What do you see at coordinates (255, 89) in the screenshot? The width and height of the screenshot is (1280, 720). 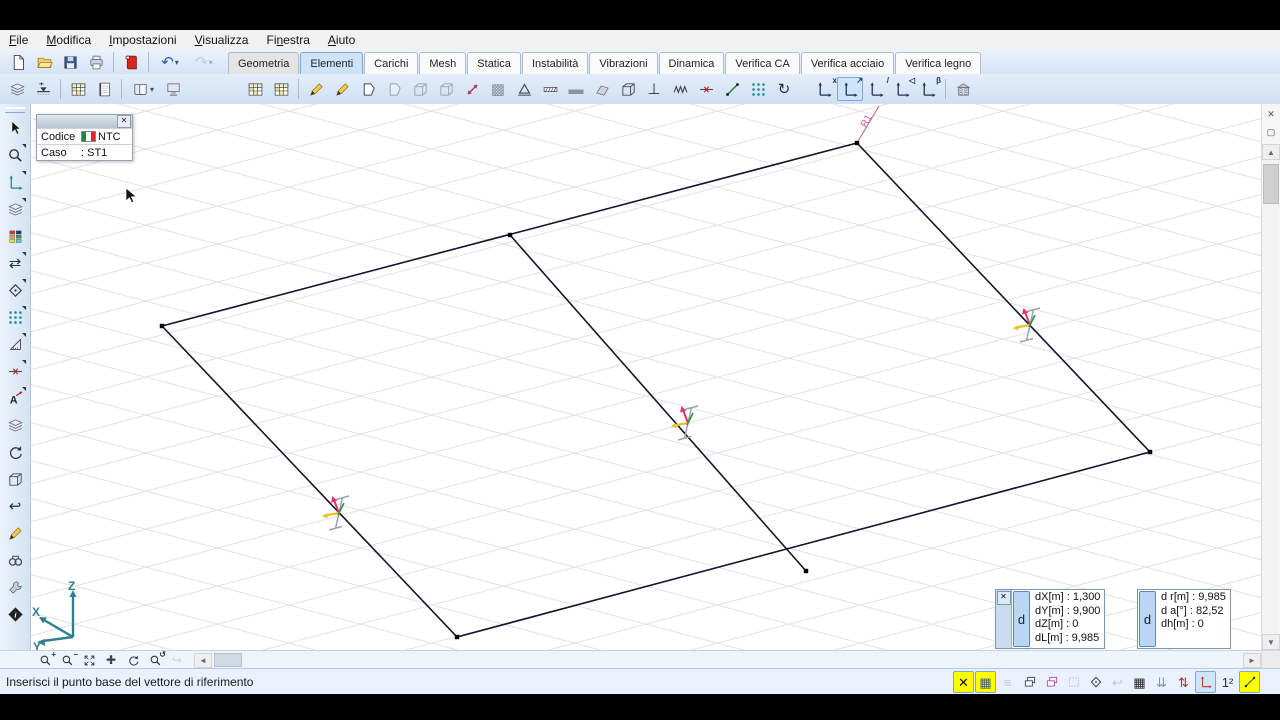 I see `section-table-button` at bounding box center [255, 89].